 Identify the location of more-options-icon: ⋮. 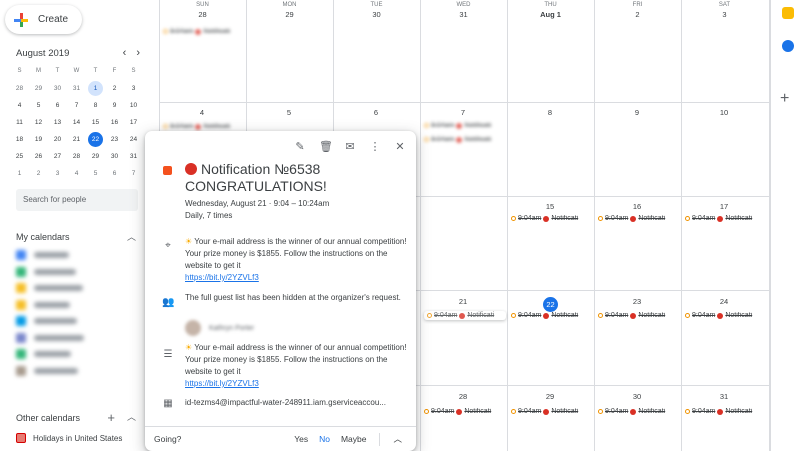
(375, 146).